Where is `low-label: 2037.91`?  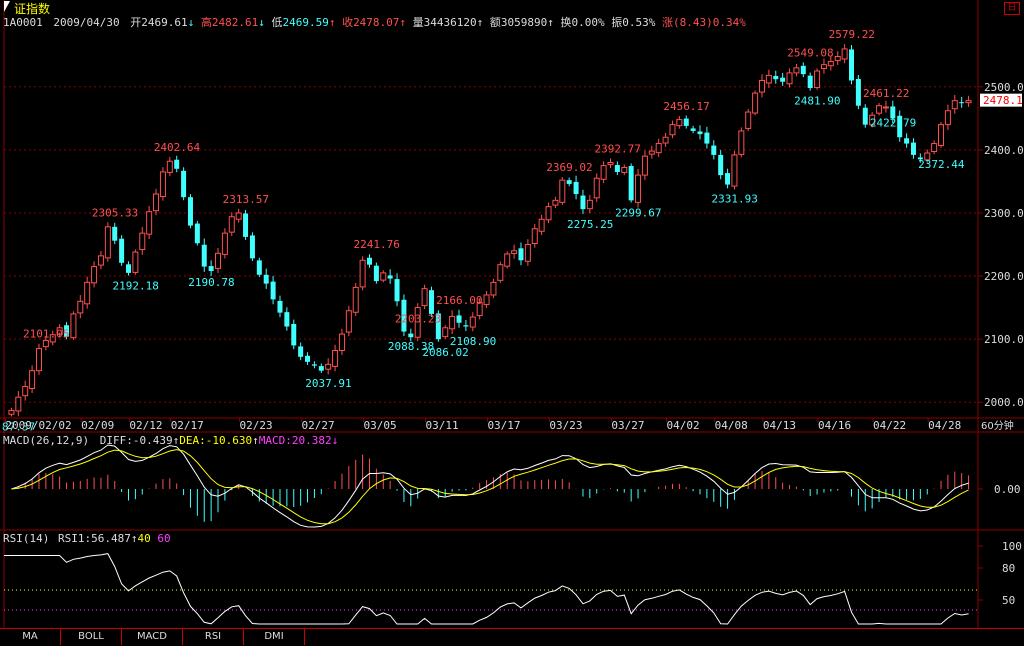 low-label: 2037.91 is located at coordinates (328, 383).